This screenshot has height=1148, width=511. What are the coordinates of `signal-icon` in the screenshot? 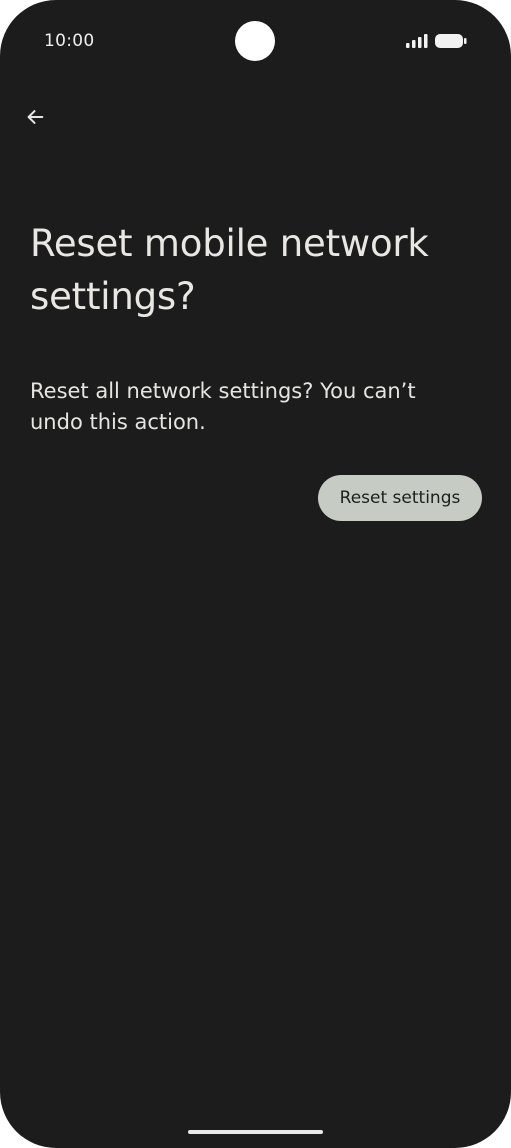 It's located at (417, 41).